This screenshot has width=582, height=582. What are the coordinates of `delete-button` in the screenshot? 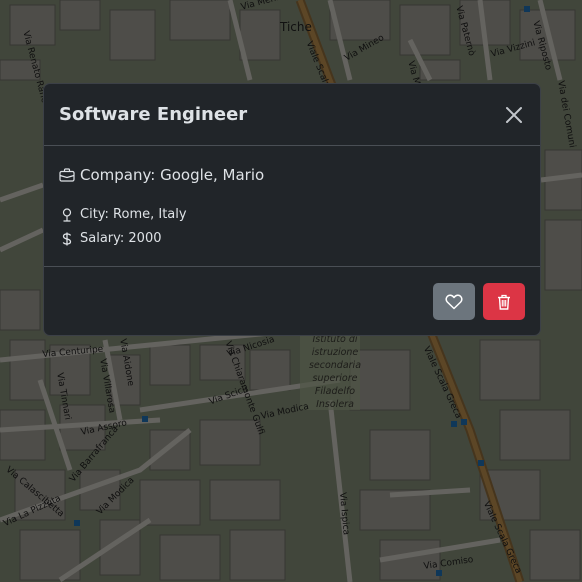 It's located at (504, 301).